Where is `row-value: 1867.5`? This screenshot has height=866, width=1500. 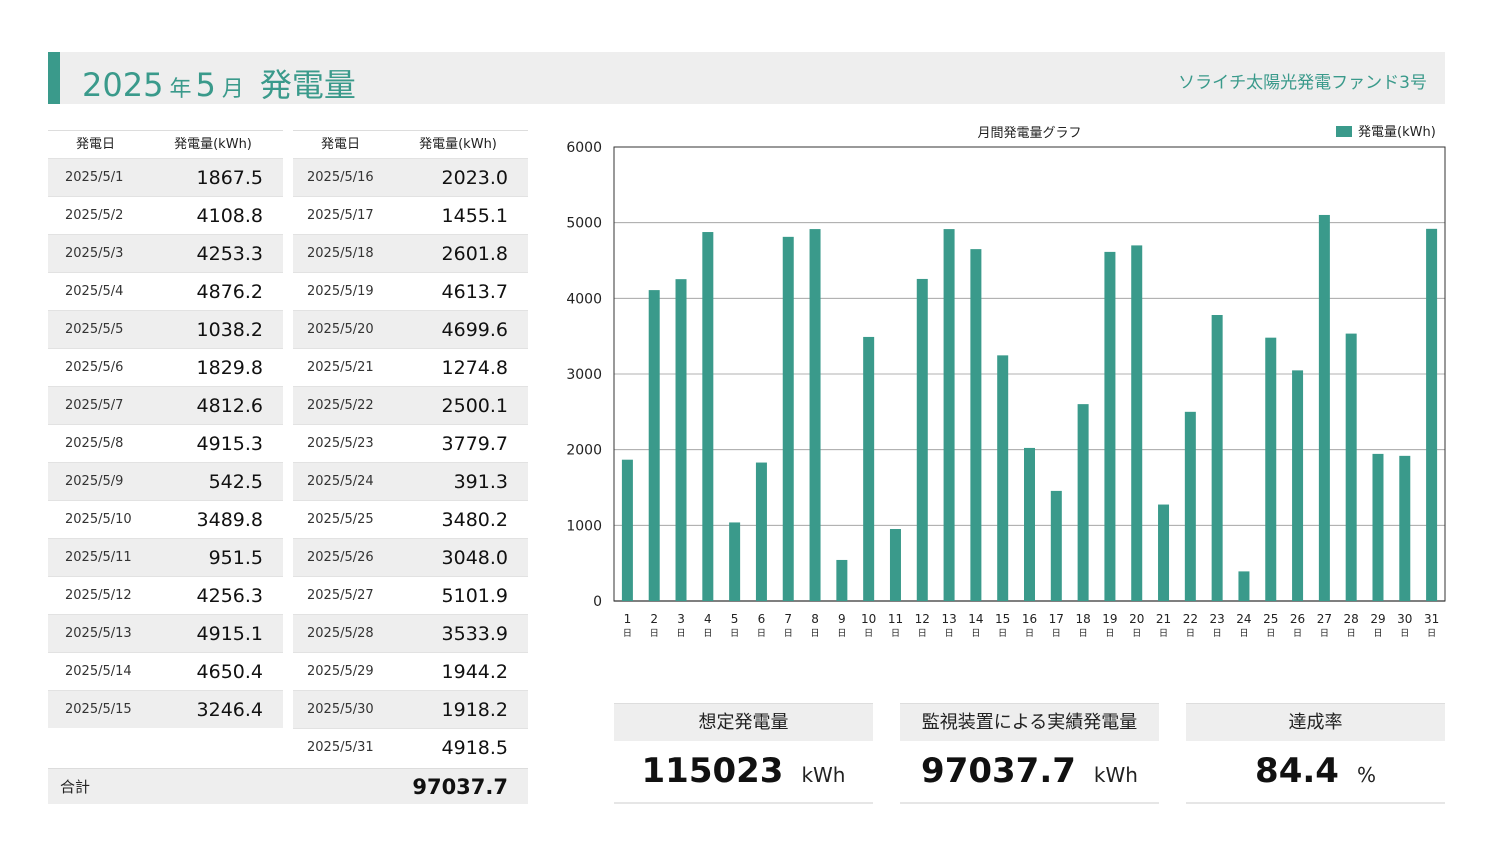 row-value: 1867.5 is located at coordinates (229, 177).